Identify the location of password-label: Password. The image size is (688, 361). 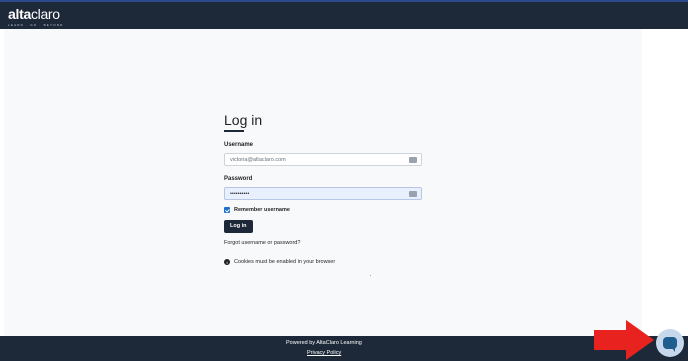
(238, 179).